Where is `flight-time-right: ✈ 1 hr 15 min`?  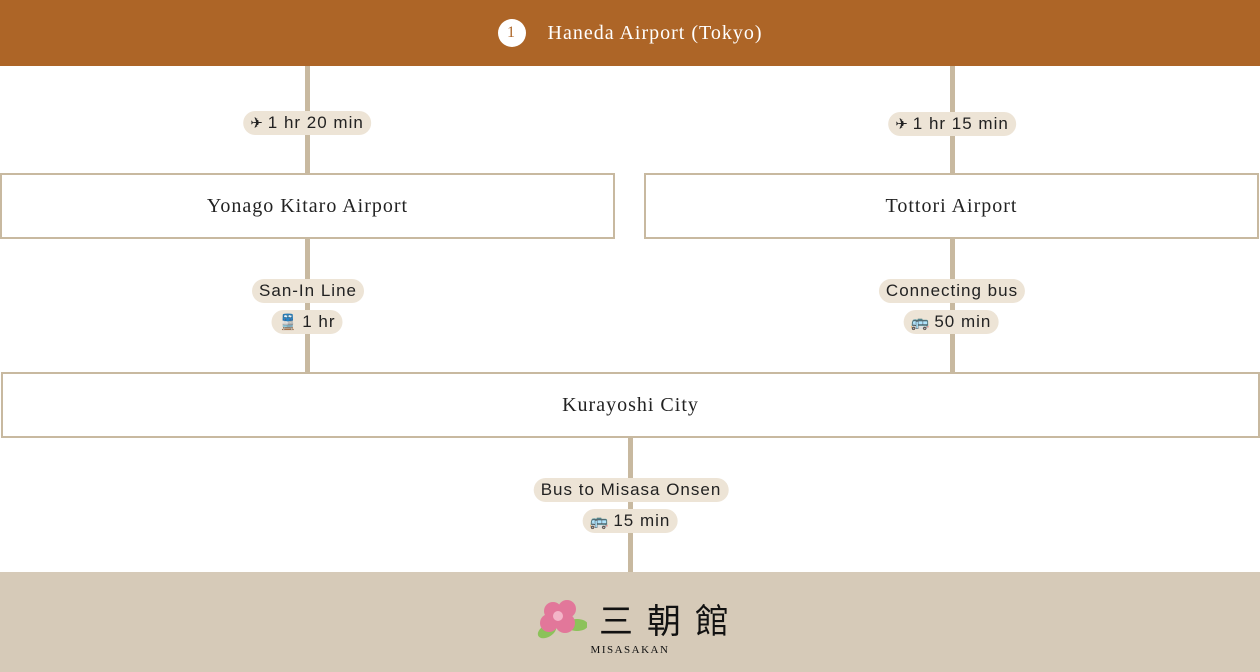 flight-time-right: ✈ 1 hr 15 min is located at coordinates (952, 124).